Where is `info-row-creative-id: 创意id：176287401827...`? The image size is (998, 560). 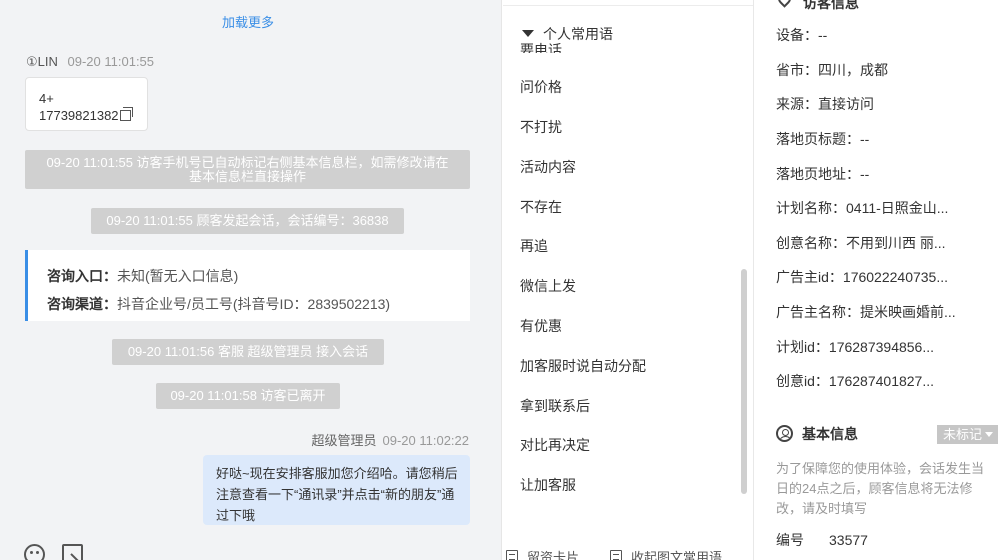 info-row-creative-id: 创意id：176287401827... is located at coordinates (855, 381).